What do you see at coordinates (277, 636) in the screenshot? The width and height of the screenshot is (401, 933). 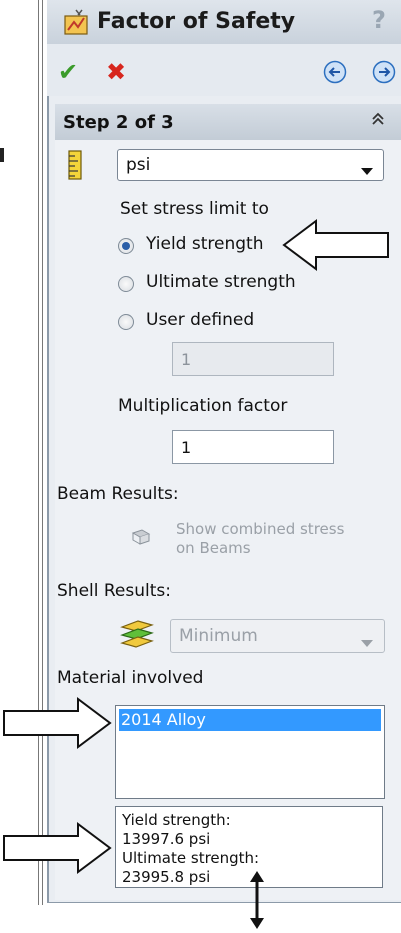 I see `shell-results-dropdown: Minimum` at bounding box center [277, 636].